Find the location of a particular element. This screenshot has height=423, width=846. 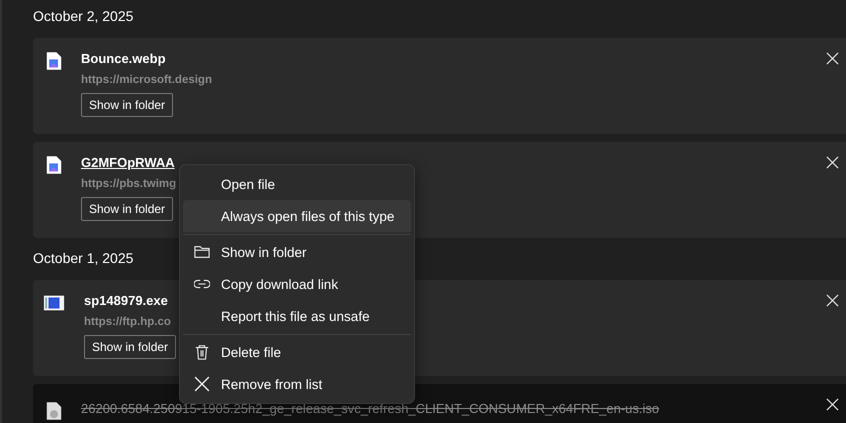

file-name: Bounce.webp is located at coordinates (123, 59).